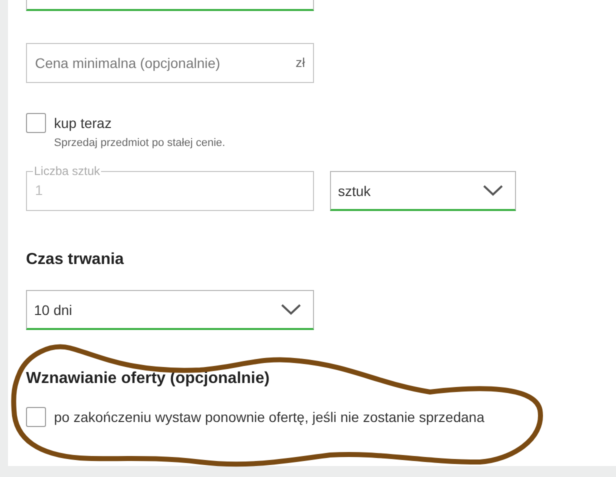 Image resolution: width=616 pixels, height=477 pixels. I want to click on section-heading: Czas trwania, so click(75, 260).